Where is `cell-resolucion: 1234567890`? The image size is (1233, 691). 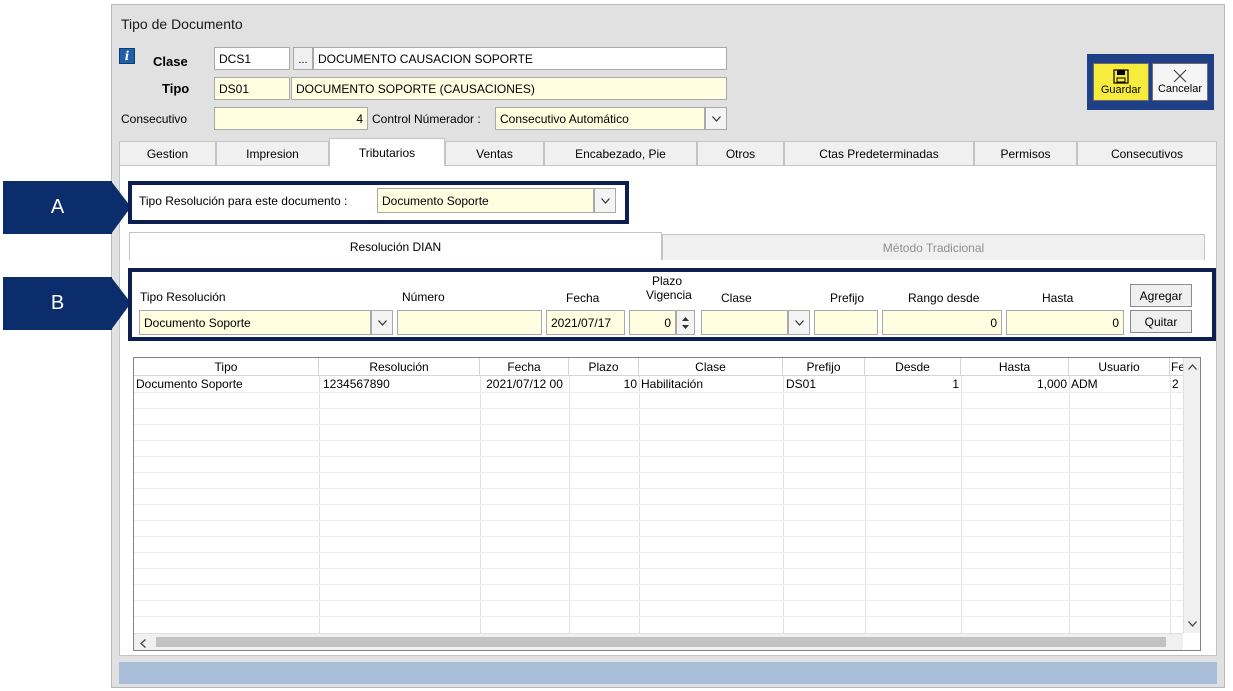 cell-resolucion: 1234567890 is located at coordinates (356, 384).